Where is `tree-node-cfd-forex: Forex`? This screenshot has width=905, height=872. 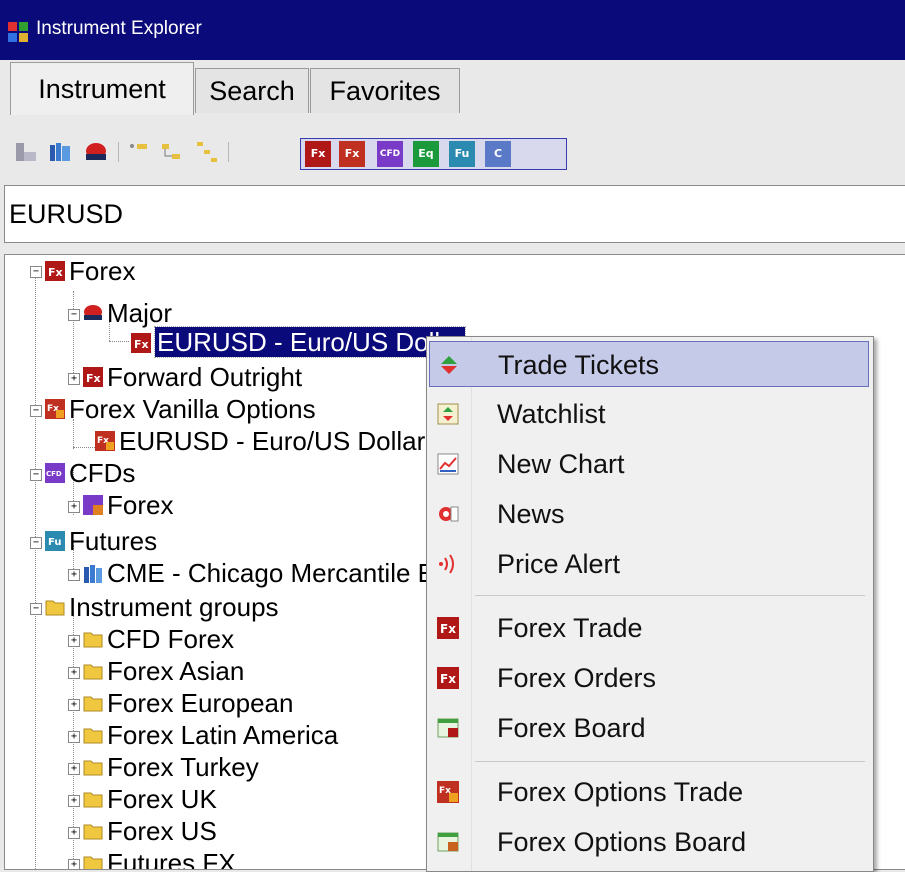
tree-node-cfd-forex: Forex is located at coordinates (140, 505).